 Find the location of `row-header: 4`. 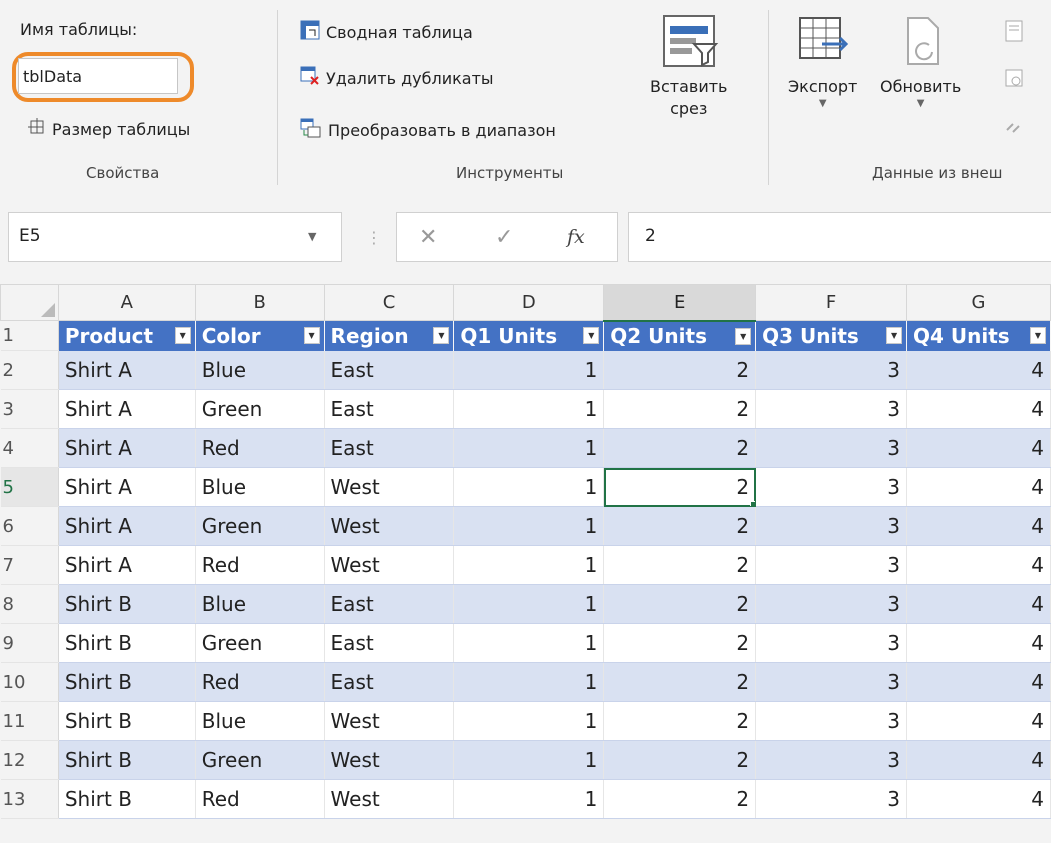

row-header: 4 is located at coordinates (29, 448).